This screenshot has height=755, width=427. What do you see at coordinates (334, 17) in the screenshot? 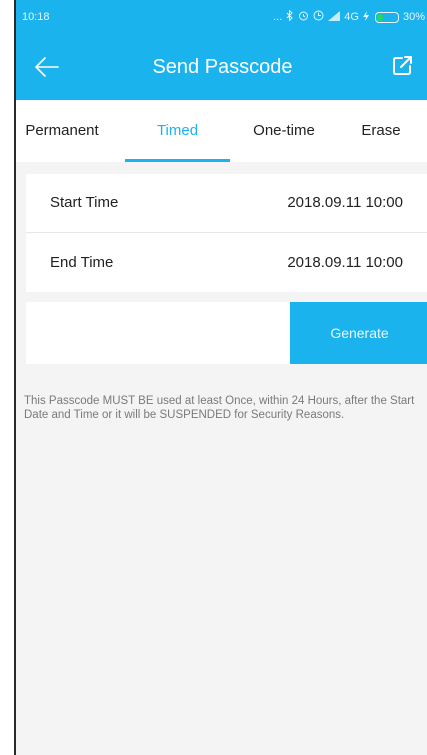
I see `signal-icon` at bounding box center [334, 17].